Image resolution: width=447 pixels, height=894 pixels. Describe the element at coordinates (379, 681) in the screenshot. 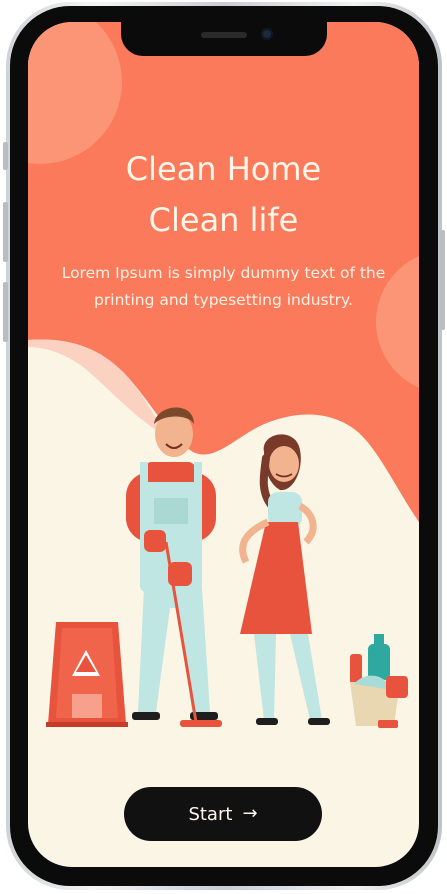

I see `cleaning-bucket-illustration` at that location.